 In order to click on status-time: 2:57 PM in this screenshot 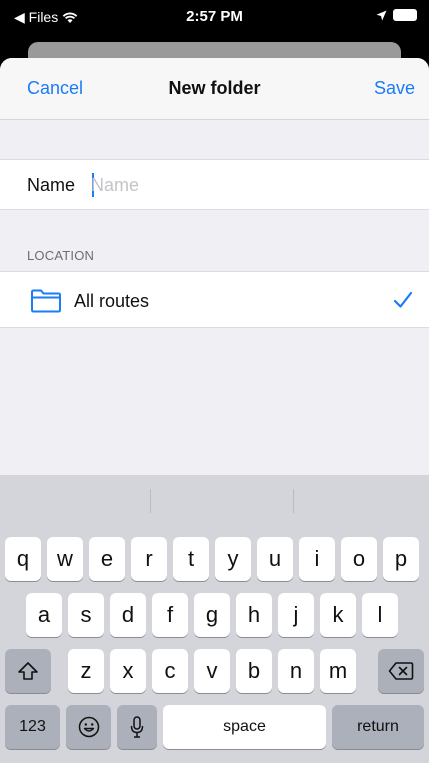, I will do `click(214, 16)`.